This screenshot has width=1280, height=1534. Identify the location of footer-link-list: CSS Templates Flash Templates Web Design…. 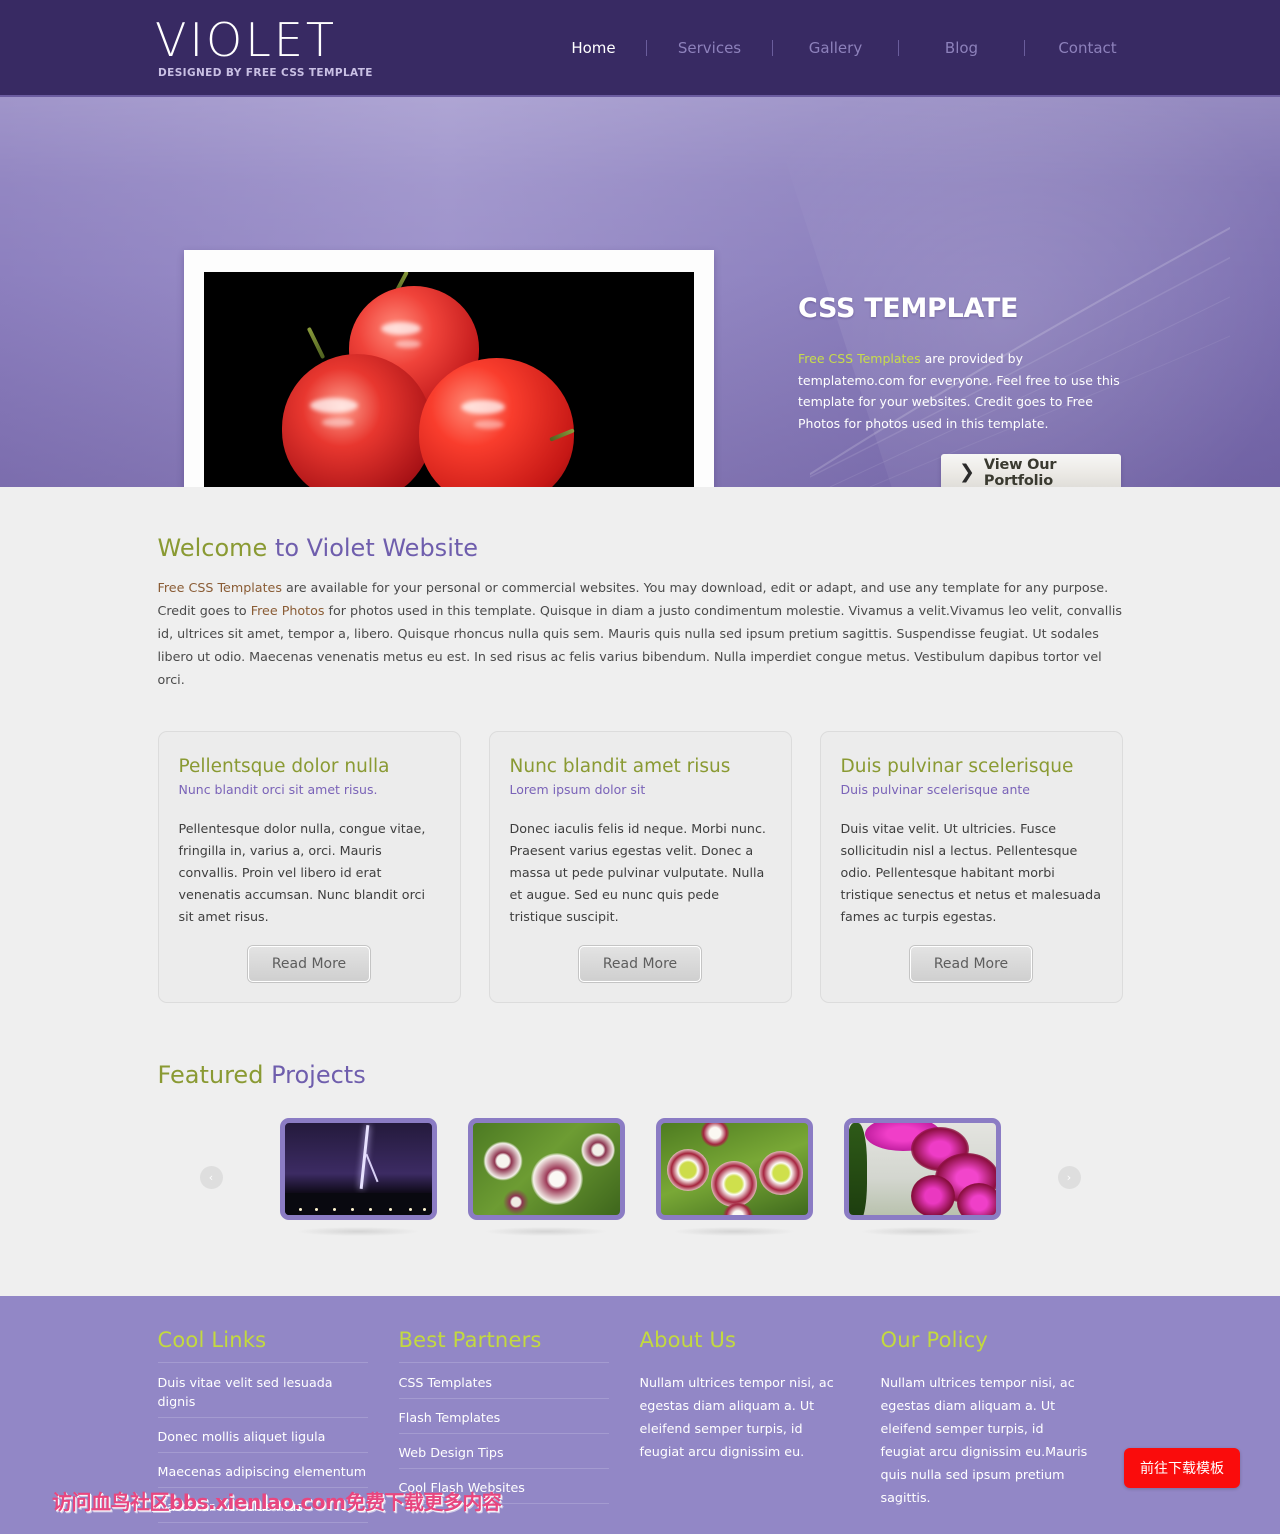
(503, 1433).